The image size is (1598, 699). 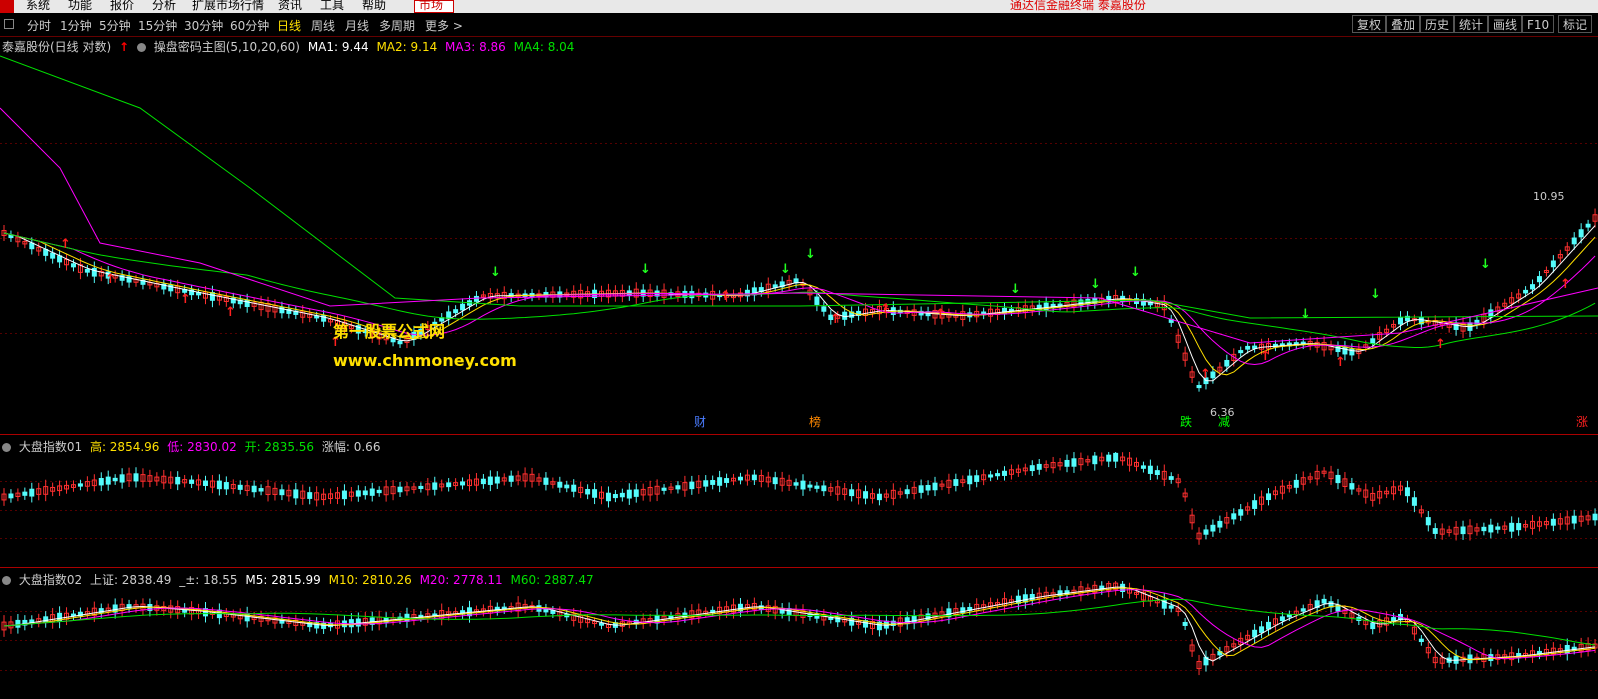 I want to click on overlay-button: 叠加, so click(x=1403, y=24).